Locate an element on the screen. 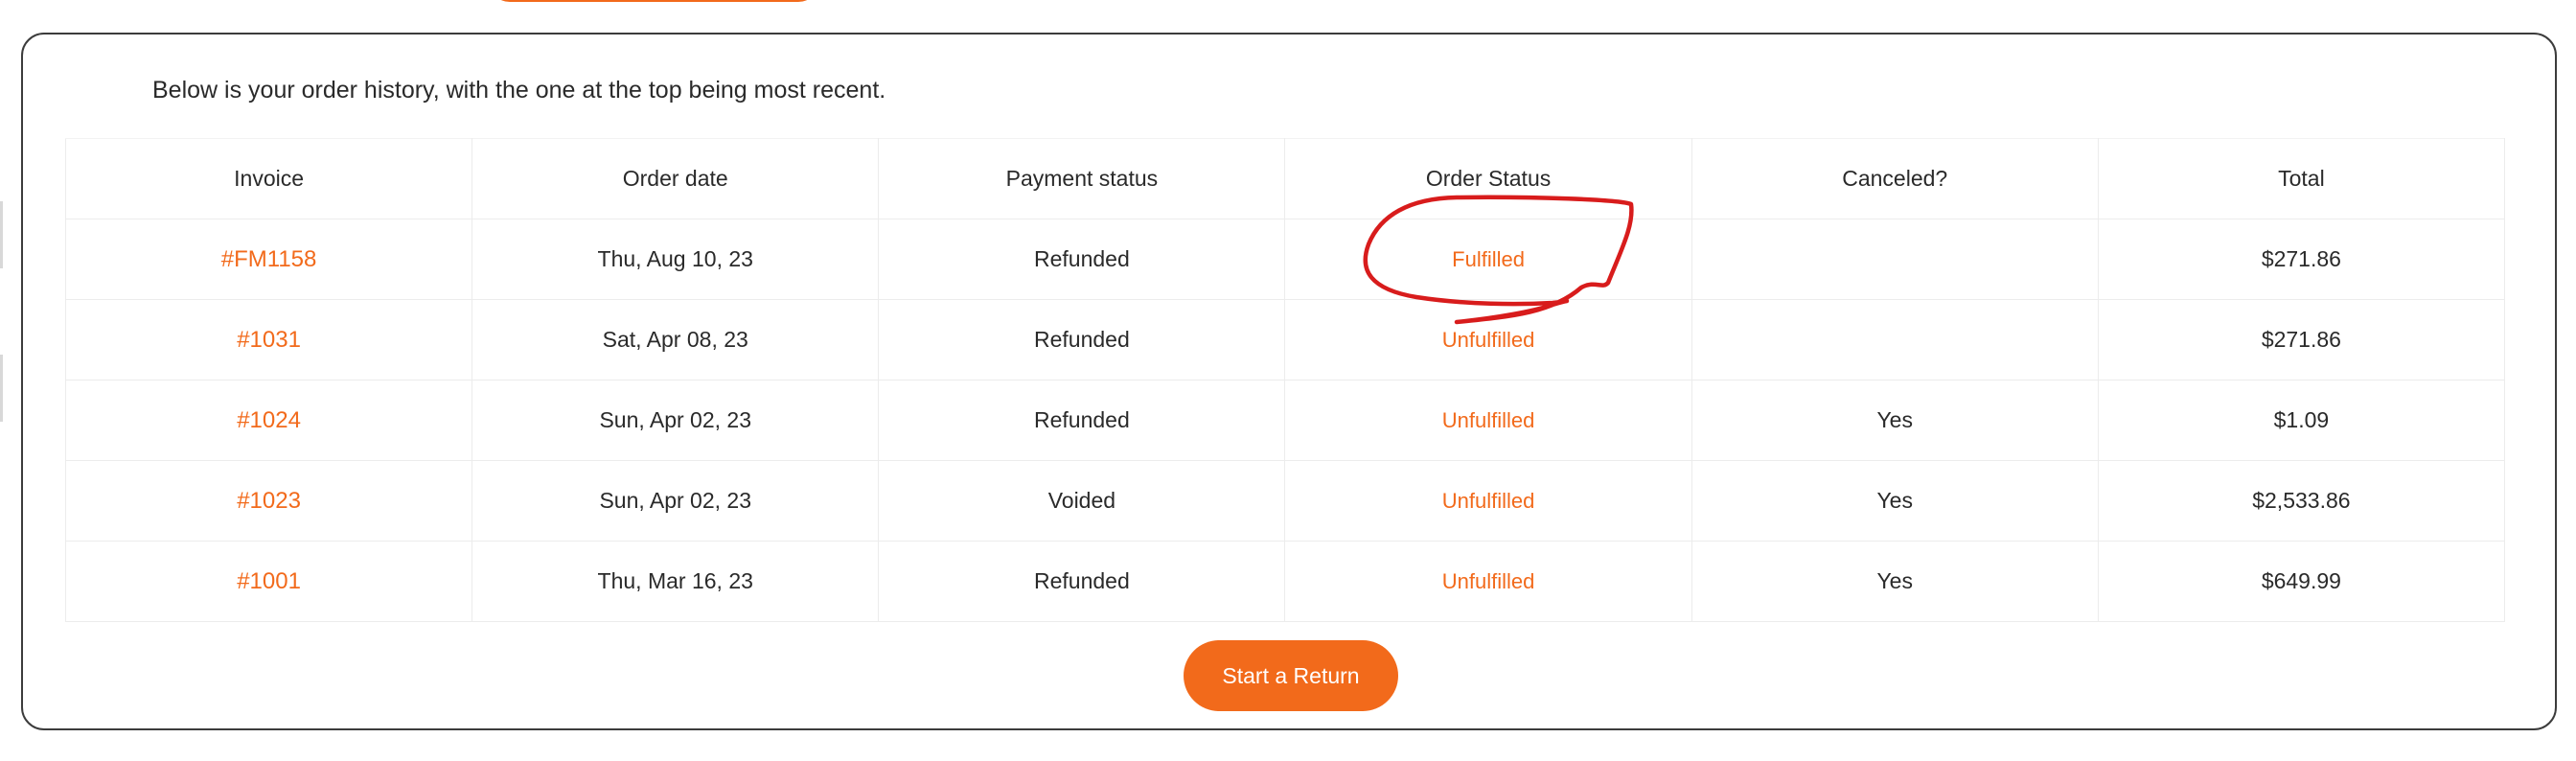 The image size is (2576, 761). order-status-cell: Fulfilled is located at coordinates (1488, 259).